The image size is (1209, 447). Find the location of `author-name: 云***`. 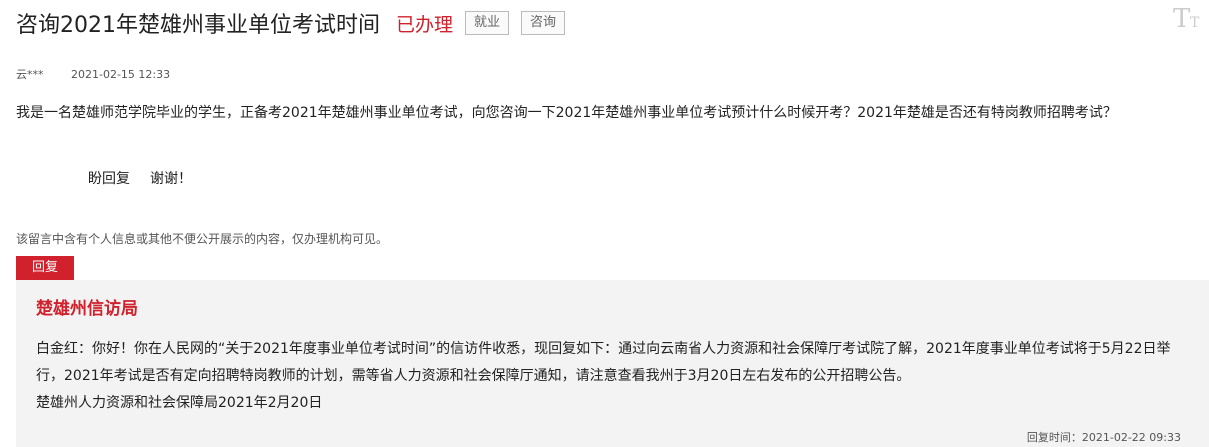

author-name: 云*** is located at coordinates (30, 74).